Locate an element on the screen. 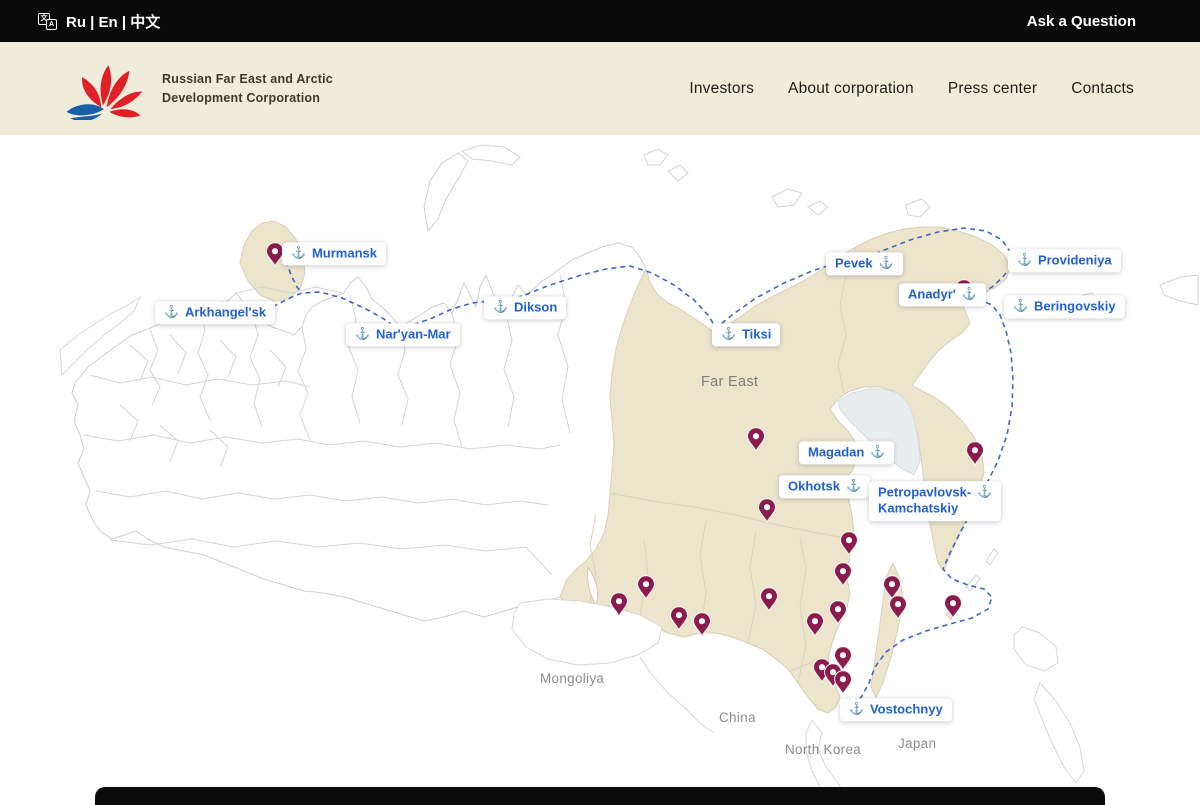 This screenshot has width=1200, height=805. port-label-anadyr: Anadyr' ⚓ is located at coordinates (942, 295).